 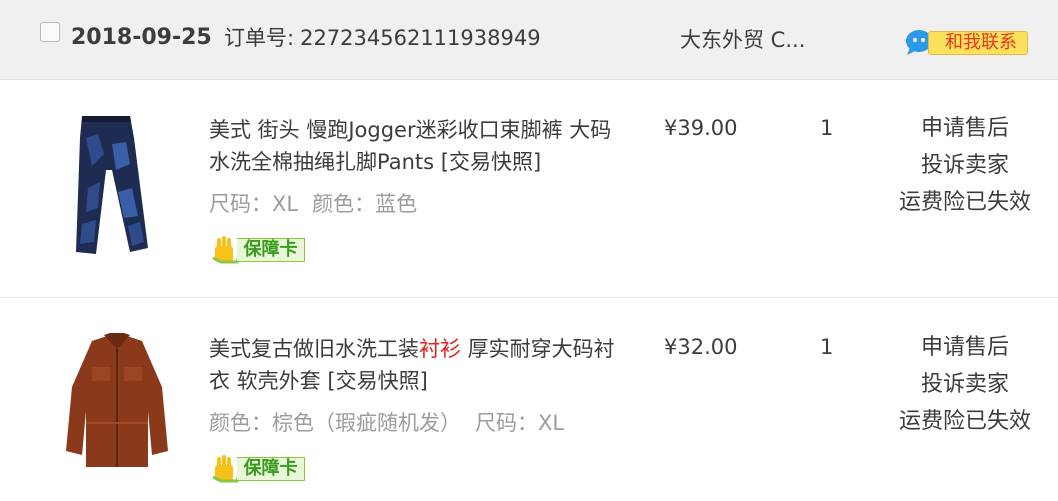 What do you see at coordinates (335, 423) in the screenshot?
I see `item-color: 颜色：棕色（瑕疵随机发）` at bounding box center [335, 423].